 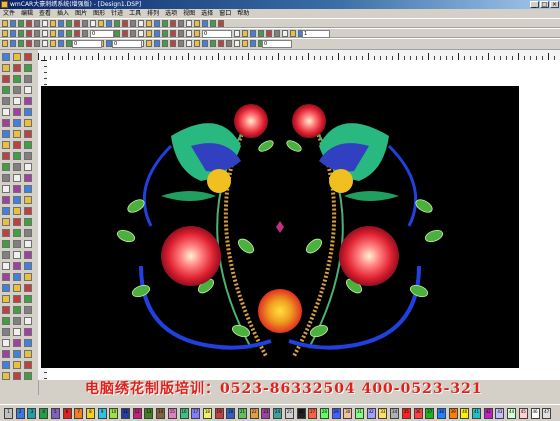 What do you see at coordinates (45, 13) in the screenshot?
I see `menu-item-2: 查看` at bounding box center [45, 13].